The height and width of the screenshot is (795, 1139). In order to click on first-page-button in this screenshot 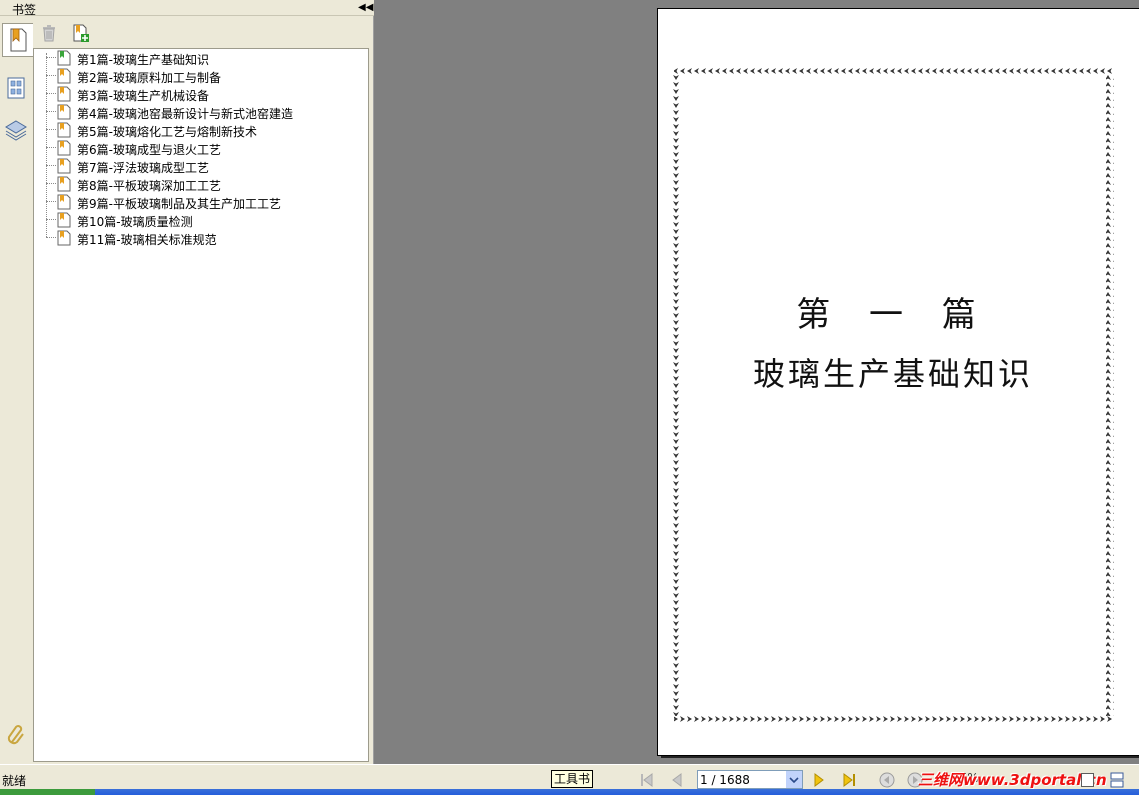, I will do `click(647, 780)`.